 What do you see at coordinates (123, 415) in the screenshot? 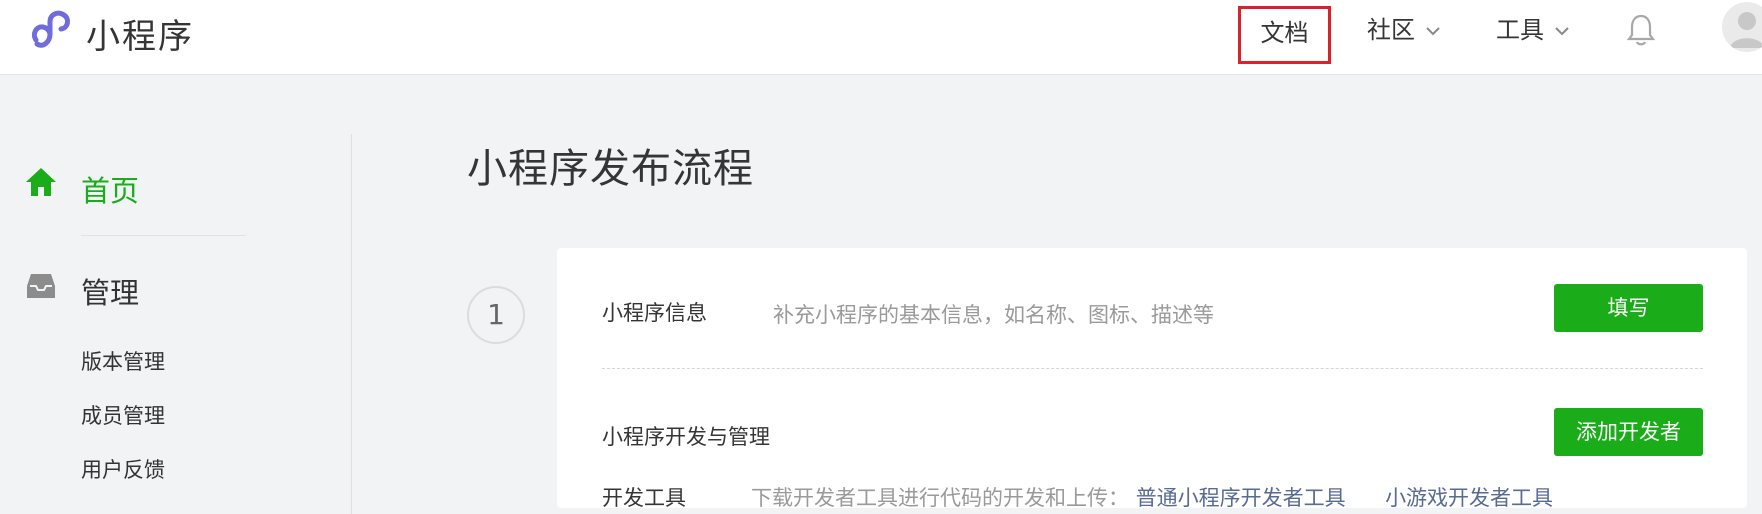
I see `sidebar-item-members: 成员管理` at bounding box center [123, 415].